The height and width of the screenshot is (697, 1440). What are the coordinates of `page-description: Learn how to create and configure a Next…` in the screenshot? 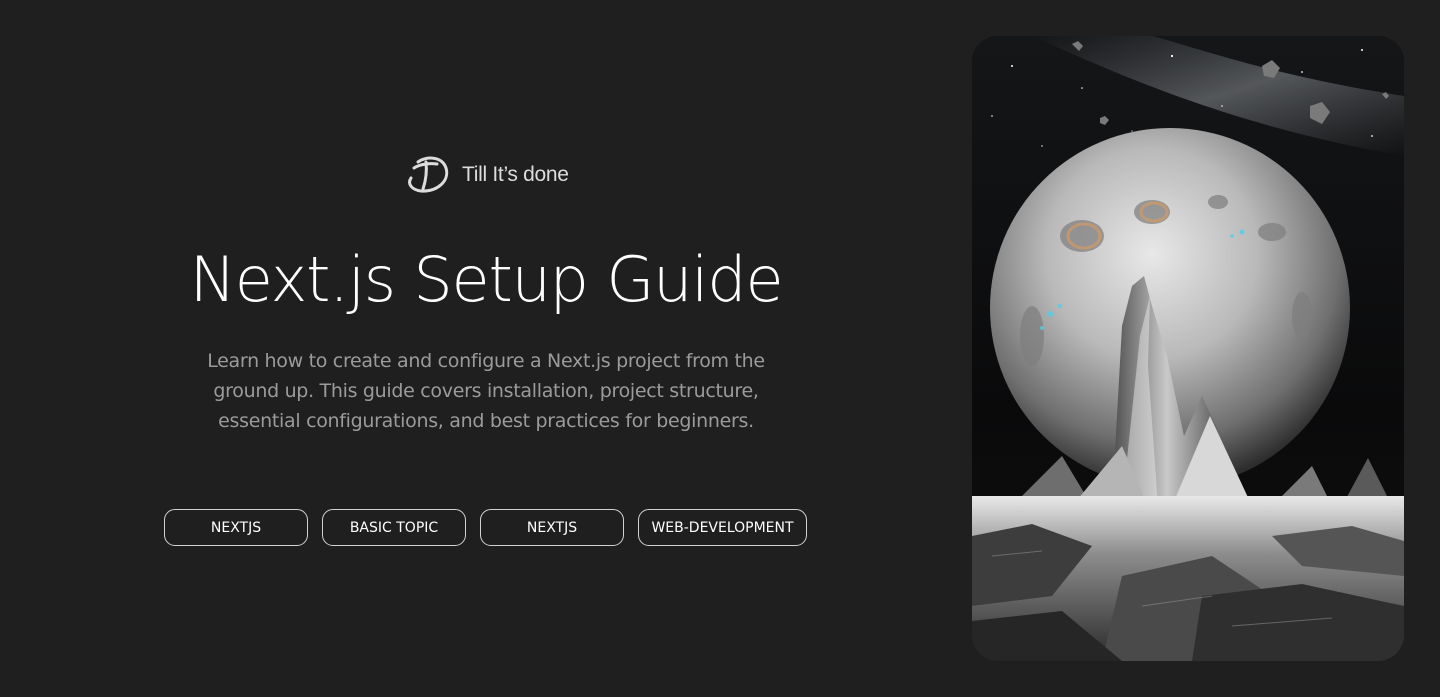 It's located at (486, 391).